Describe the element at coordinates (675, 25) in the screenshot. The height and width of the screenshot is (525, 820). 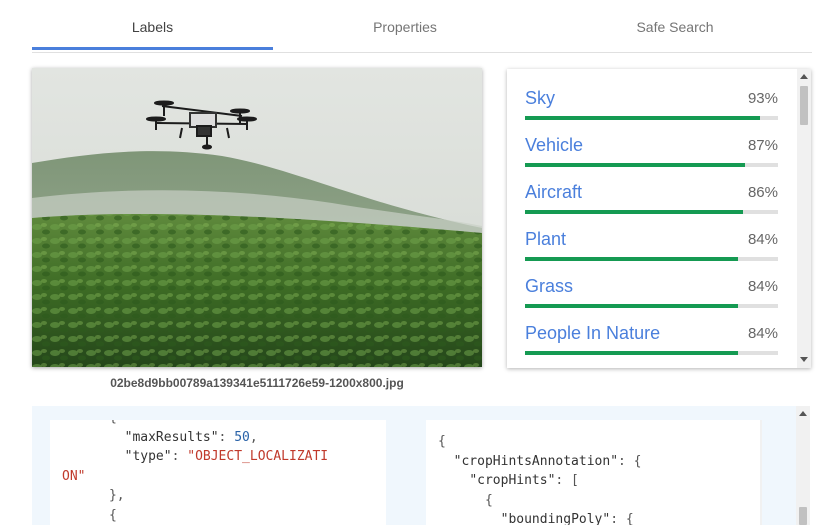
I see `tab-safe-search: Safe Search` at that location.